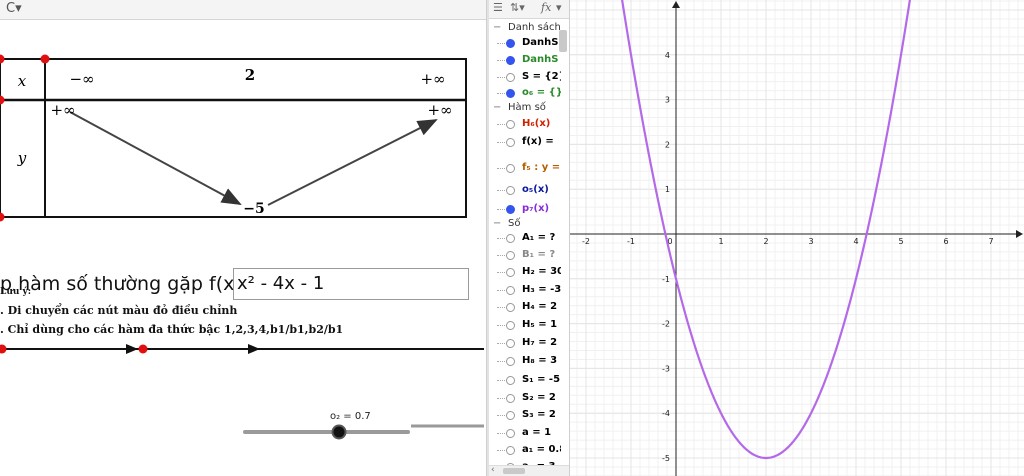 The image size is (1024, 476). What do you see at coordinates (525, 239) in the screenshot?
I see `algebra-row: A₁ = ?` at bounding box center [525, 239].